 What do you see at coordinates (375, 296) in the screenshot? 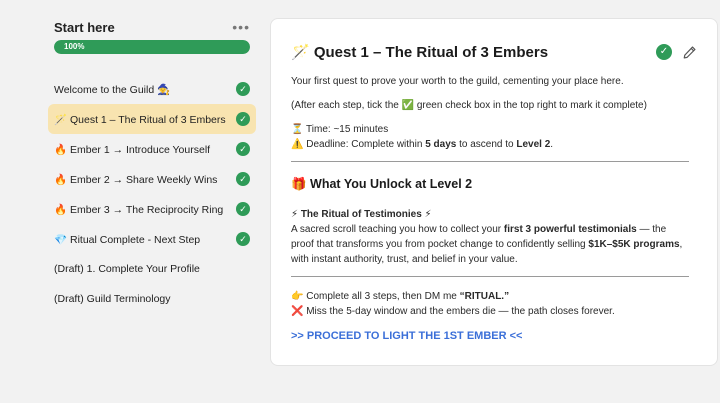
I see `dm-text: 👉 Complete all 3 steps, then DM me` at bounding box center [375, 296].